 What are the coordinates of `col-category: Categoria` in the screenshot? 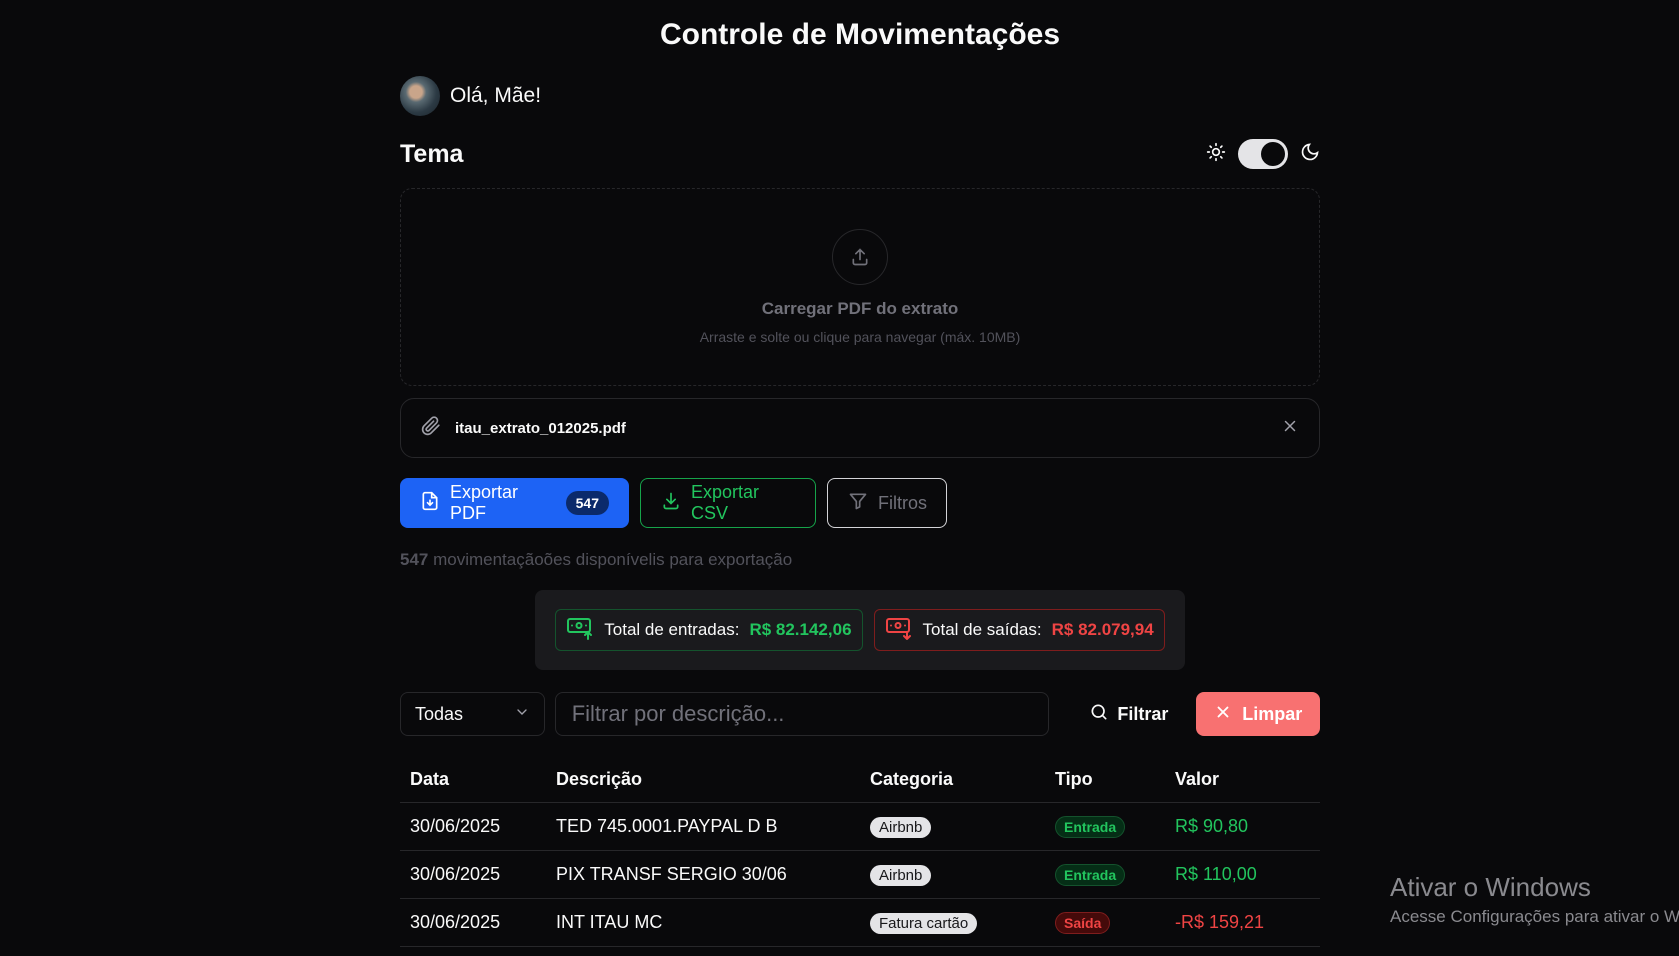 It's located at (952, 779).